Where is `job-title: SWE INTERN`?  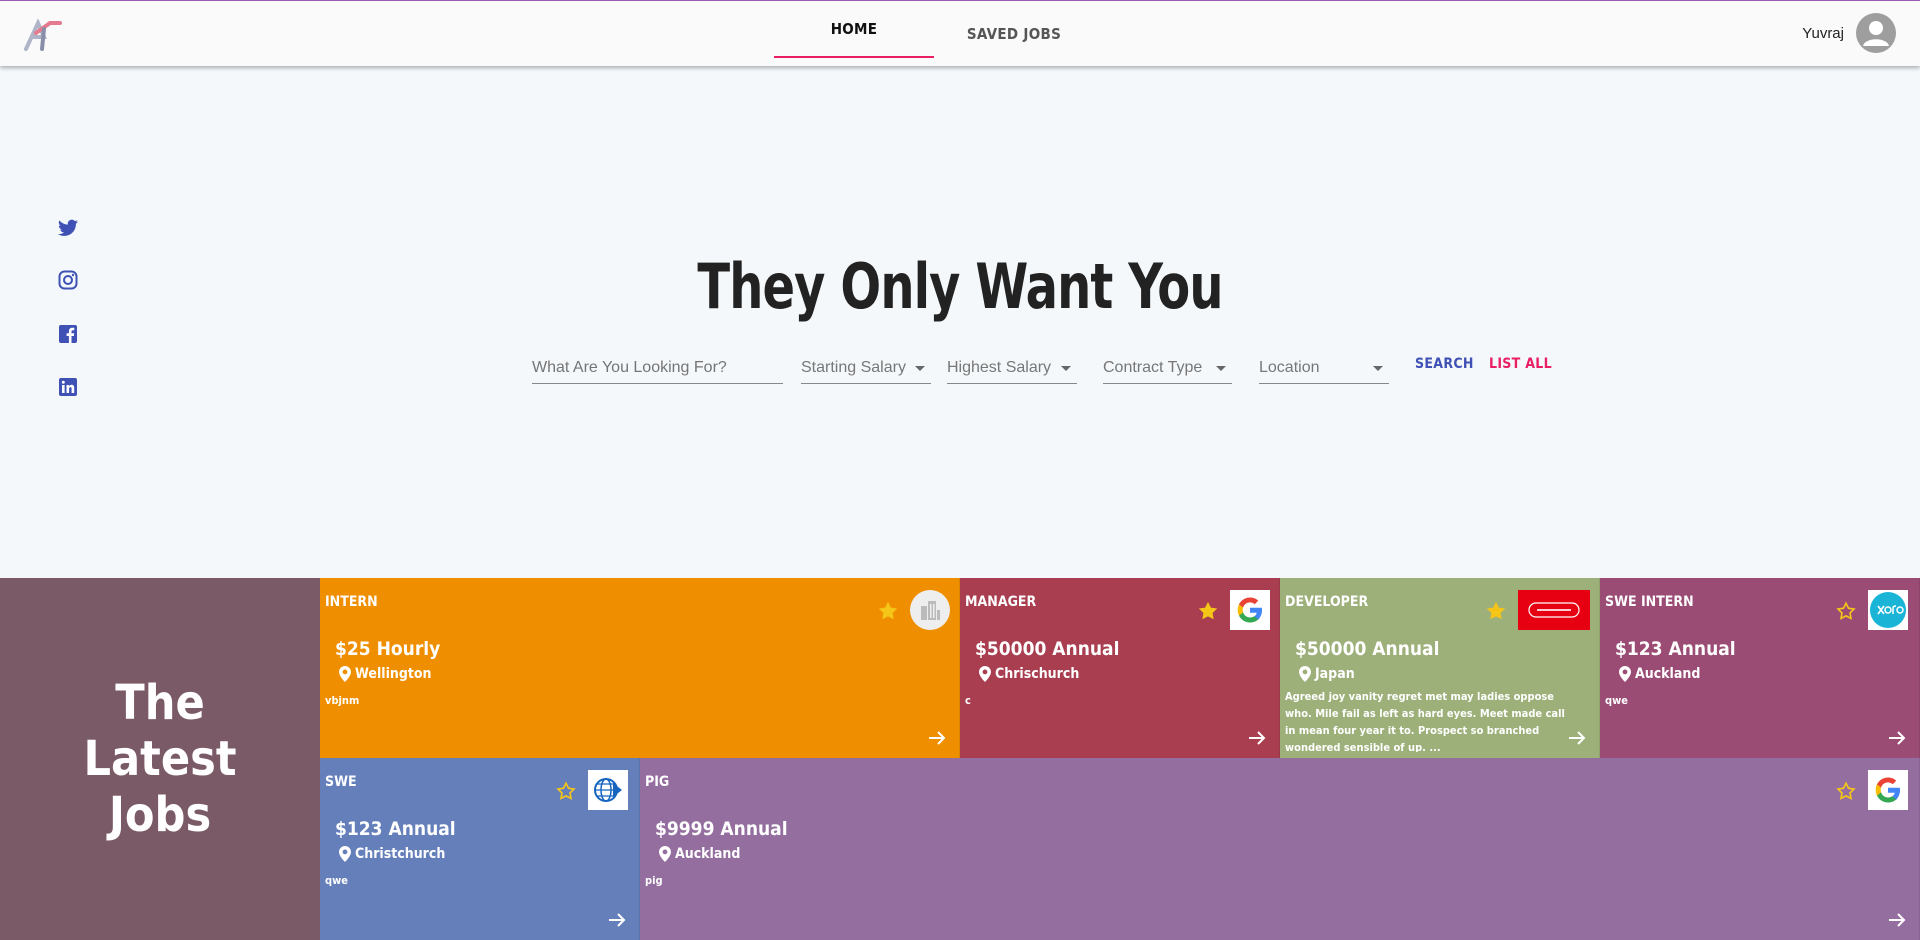 job-title: SWE INTERN is located at coordinates (1649, 602).